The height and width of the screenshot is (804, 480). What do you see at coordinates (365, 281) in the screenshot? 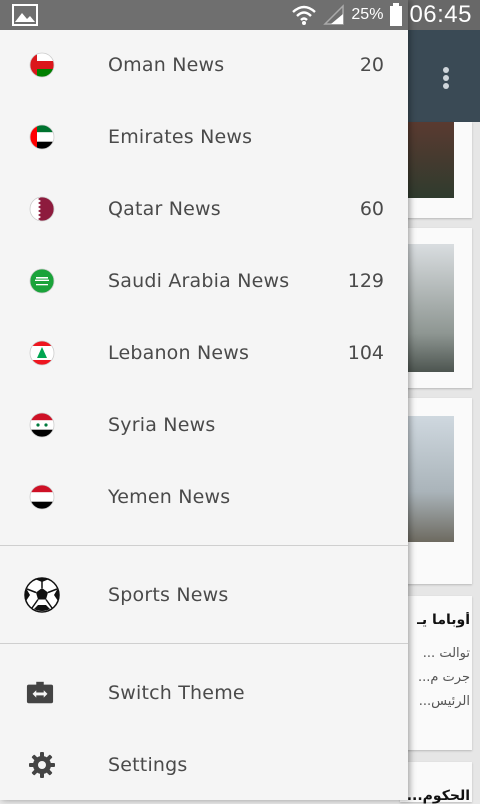
I see `news-count-badge: 129` at bounding box center [365, 281].